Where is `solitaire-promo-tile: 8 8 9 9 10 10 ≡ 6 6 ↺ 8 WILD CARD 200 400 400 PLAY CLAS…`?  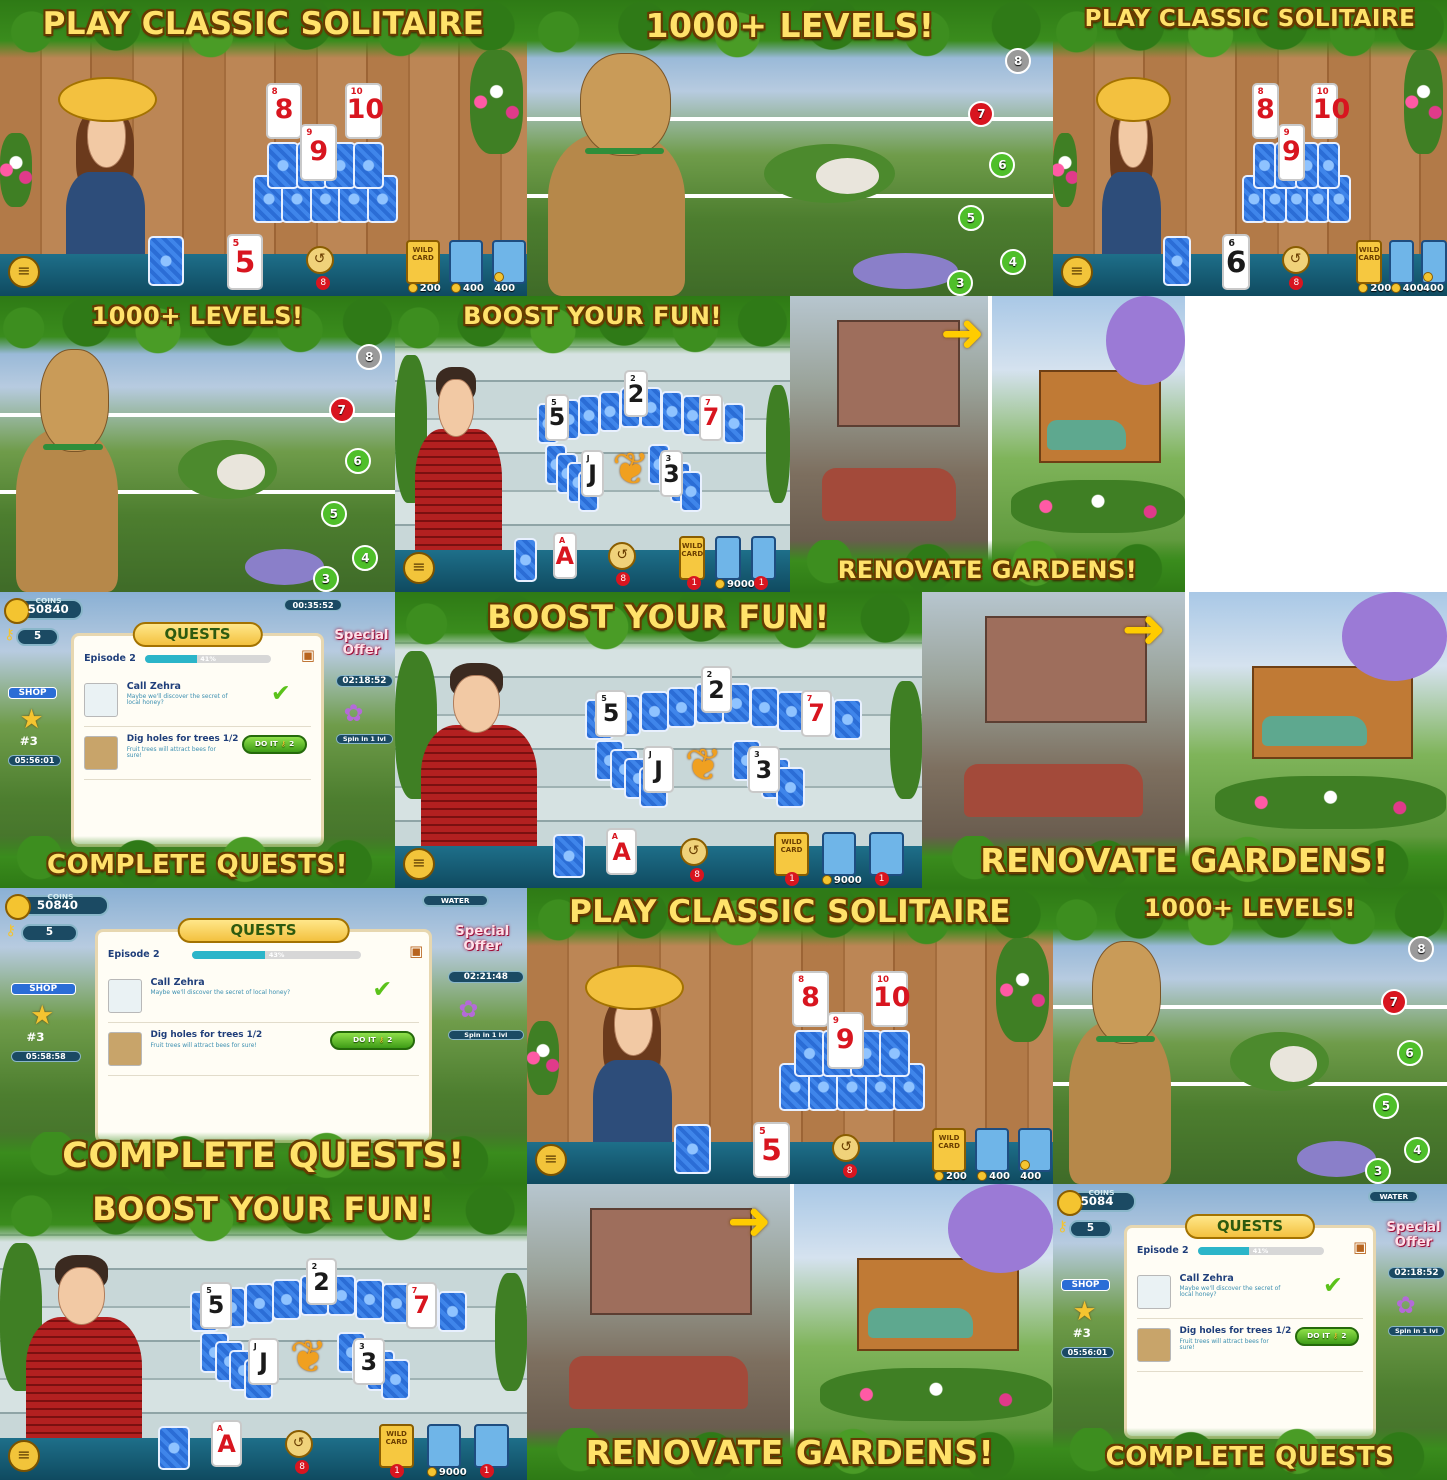 solitaire-promo-tile: 8 8 9 9 10 10 ≡ 6 6 ↺ 8 WILD CARD 200 400 400 PLAY CLAS… is located at coordinates (1250, 148).